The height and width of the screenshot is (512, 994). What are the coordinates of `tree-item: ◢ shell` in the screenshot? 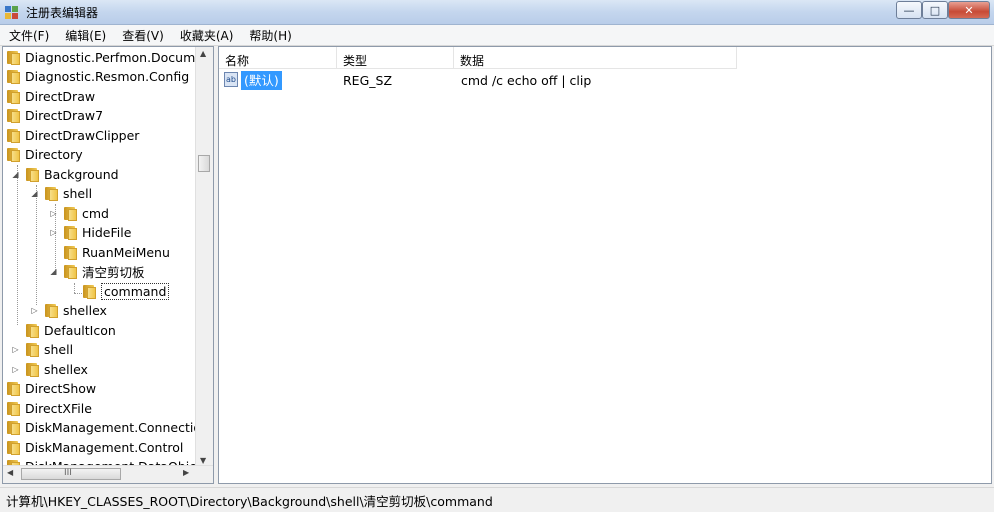 It's located at (61, 193).